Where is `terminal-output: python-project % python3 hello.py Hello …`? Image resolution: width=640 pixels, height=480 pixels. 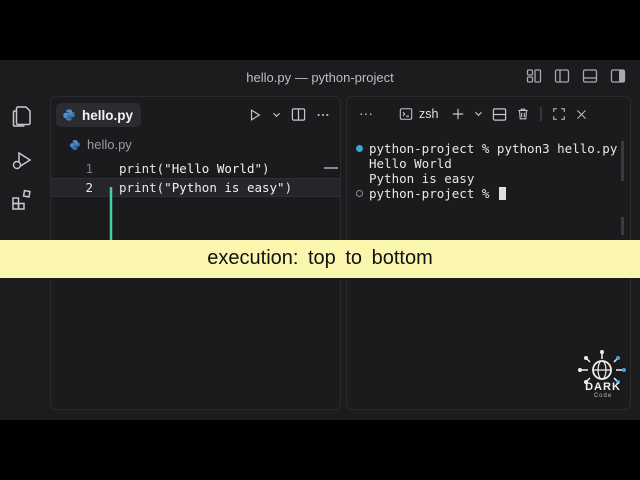
terminal-output: python-project % python3 hello.py Hello … is located at coordinates (486, 171).